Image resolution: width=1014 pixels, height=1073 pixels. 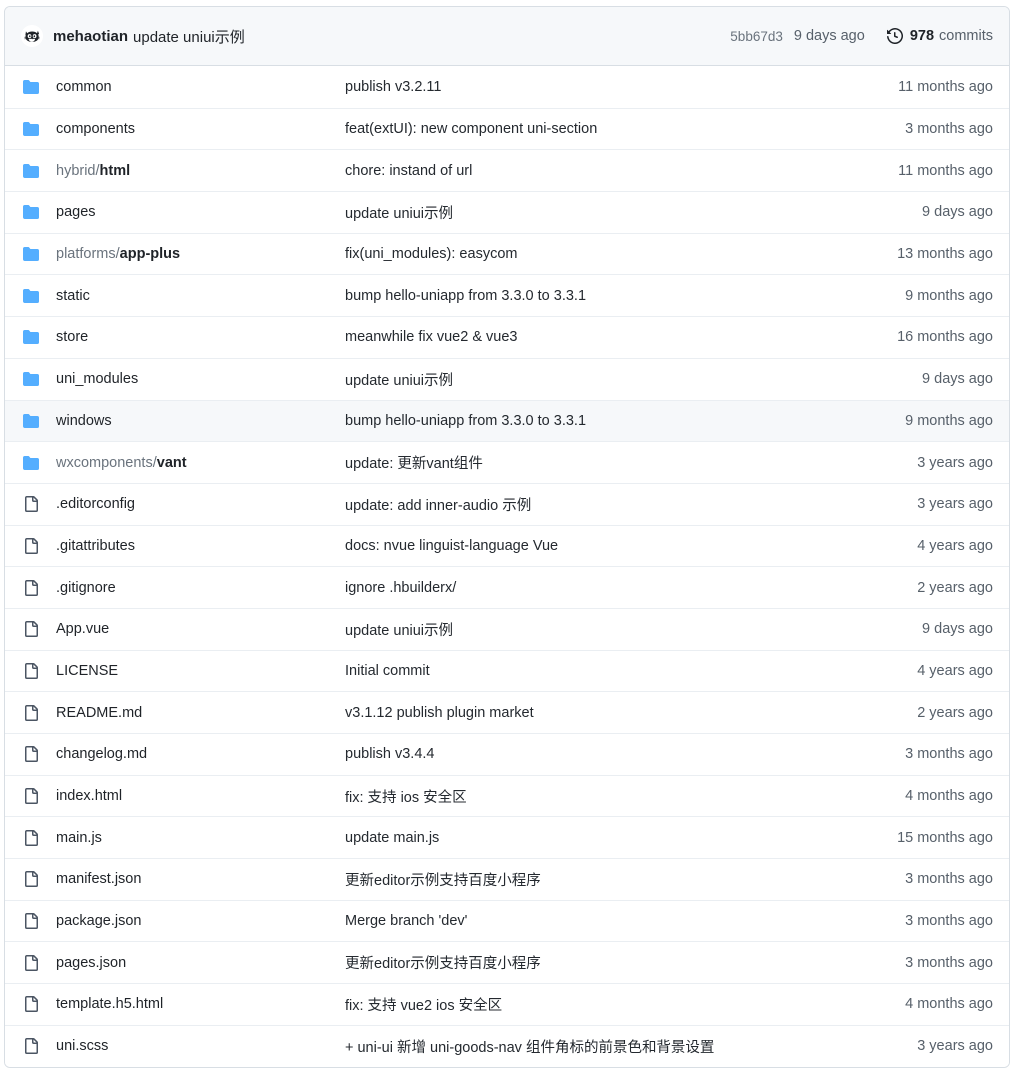 I want to click on table-row: index.html fix: 支持 ios 安全区 4 months ago, so click(x=507, y=795).